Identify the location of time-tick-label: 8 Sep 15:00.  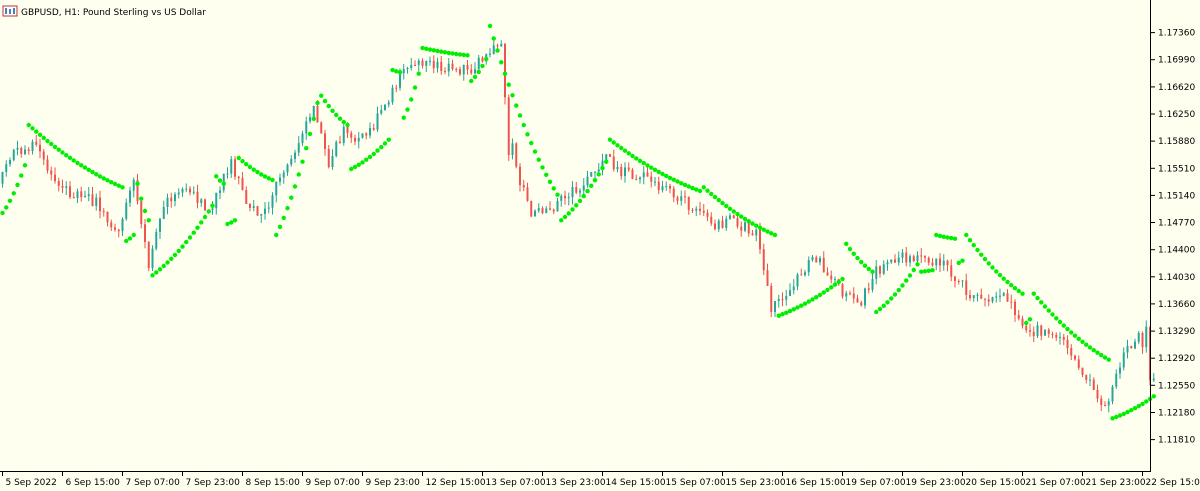
(273, 483).